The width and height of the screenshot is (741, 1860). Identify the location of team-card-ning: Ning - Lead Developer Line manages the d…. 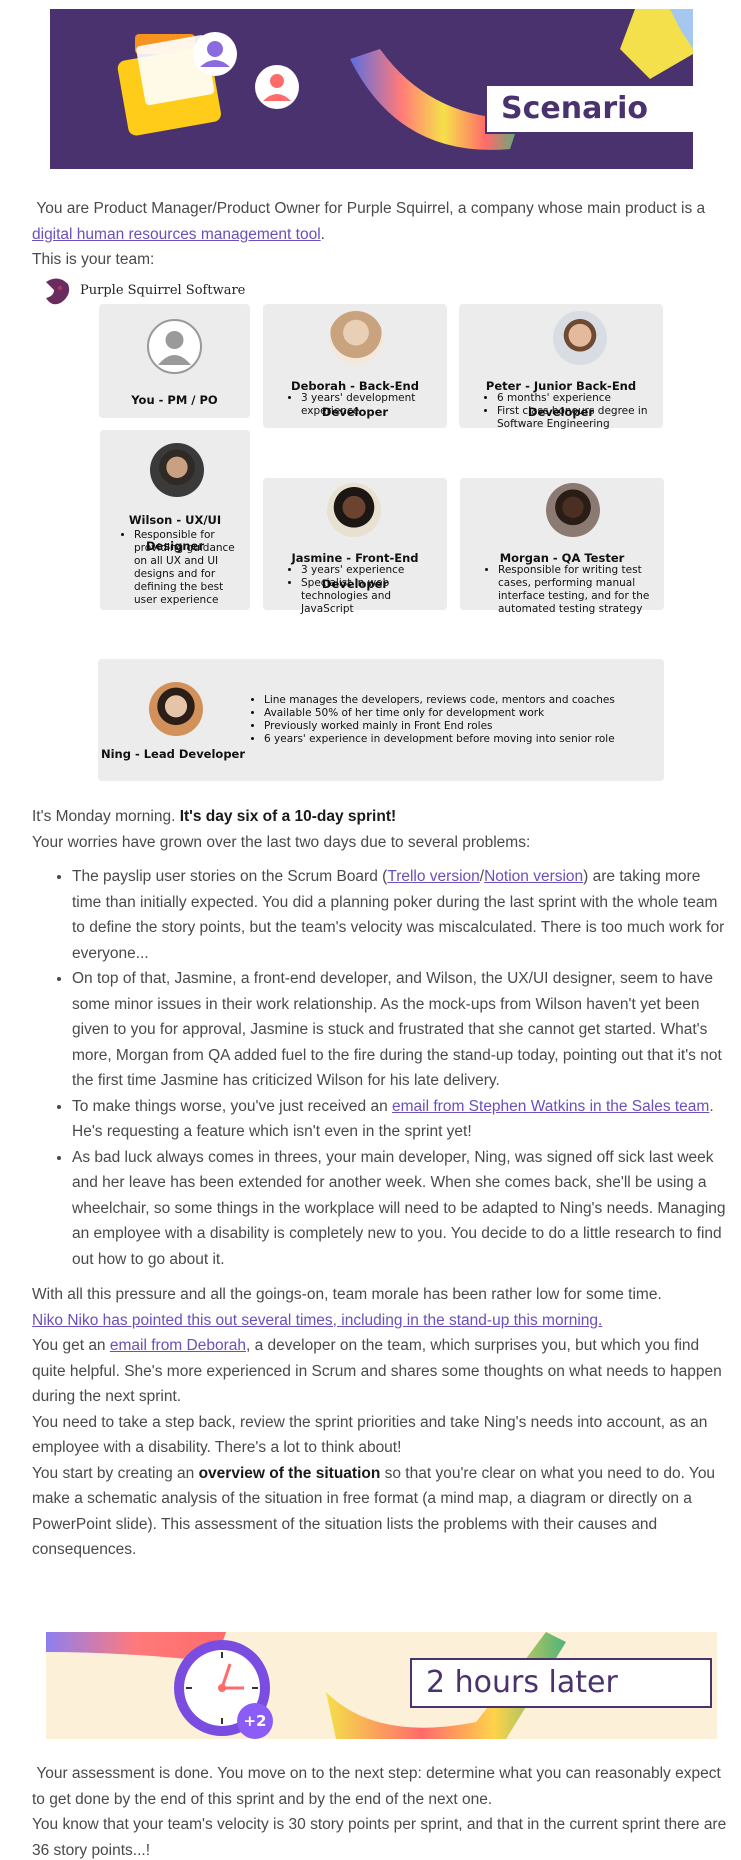
(381, 720).